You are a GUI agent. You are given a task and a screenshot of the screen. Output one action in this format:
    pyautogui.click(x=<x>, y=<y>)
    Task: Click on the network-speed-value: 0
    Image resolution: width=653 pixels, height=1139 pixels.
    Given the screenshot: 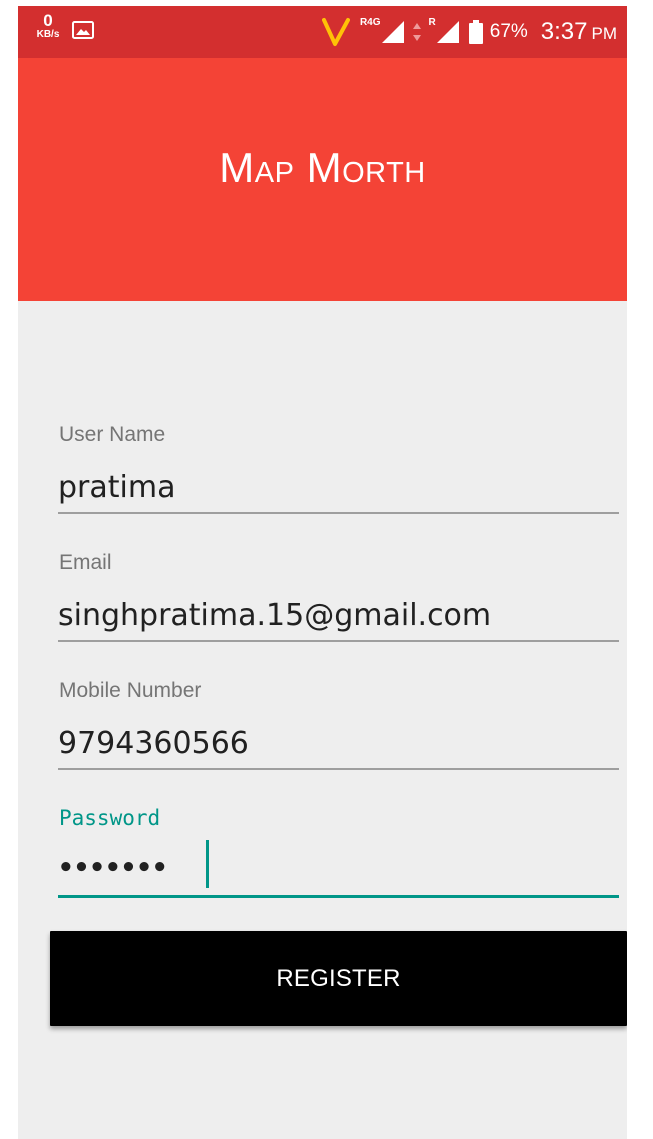 What is the action you would take?
    pyautogui.click(x=48, y=20)
    